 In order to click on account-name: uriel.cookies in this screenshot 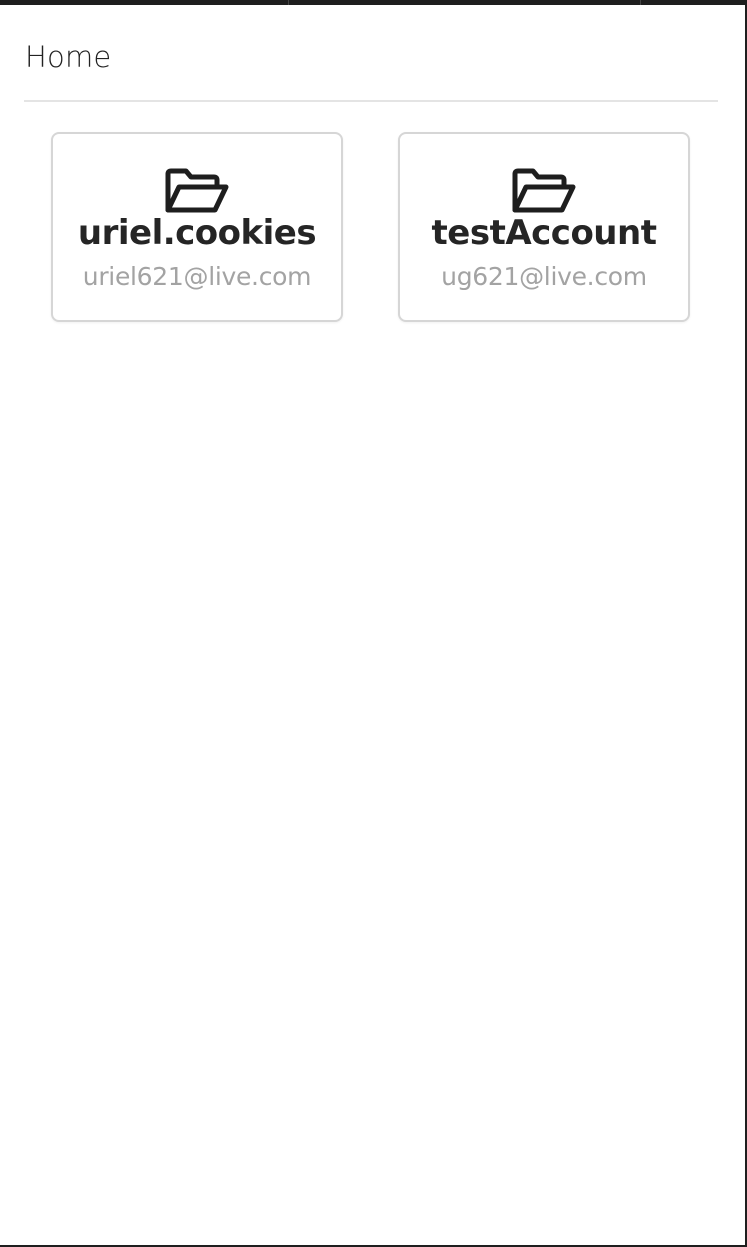, I will do `click(197, 233)`.